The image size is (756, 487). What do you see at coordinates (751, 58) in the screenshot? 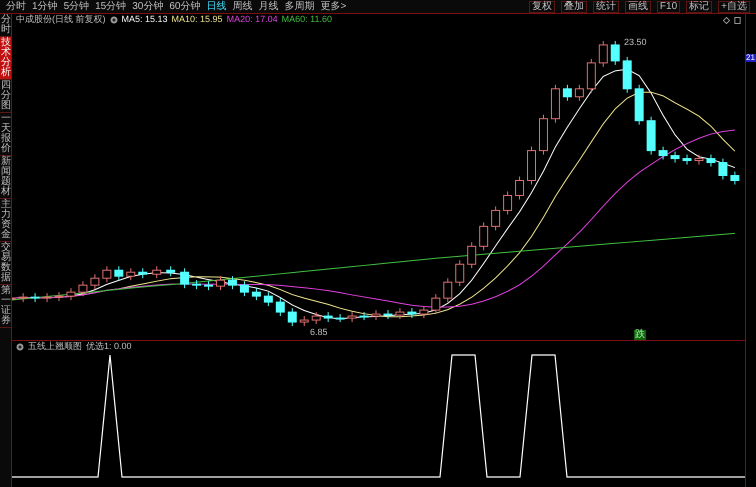
I see `price-tag: 21` at bounding box center [751, 58].